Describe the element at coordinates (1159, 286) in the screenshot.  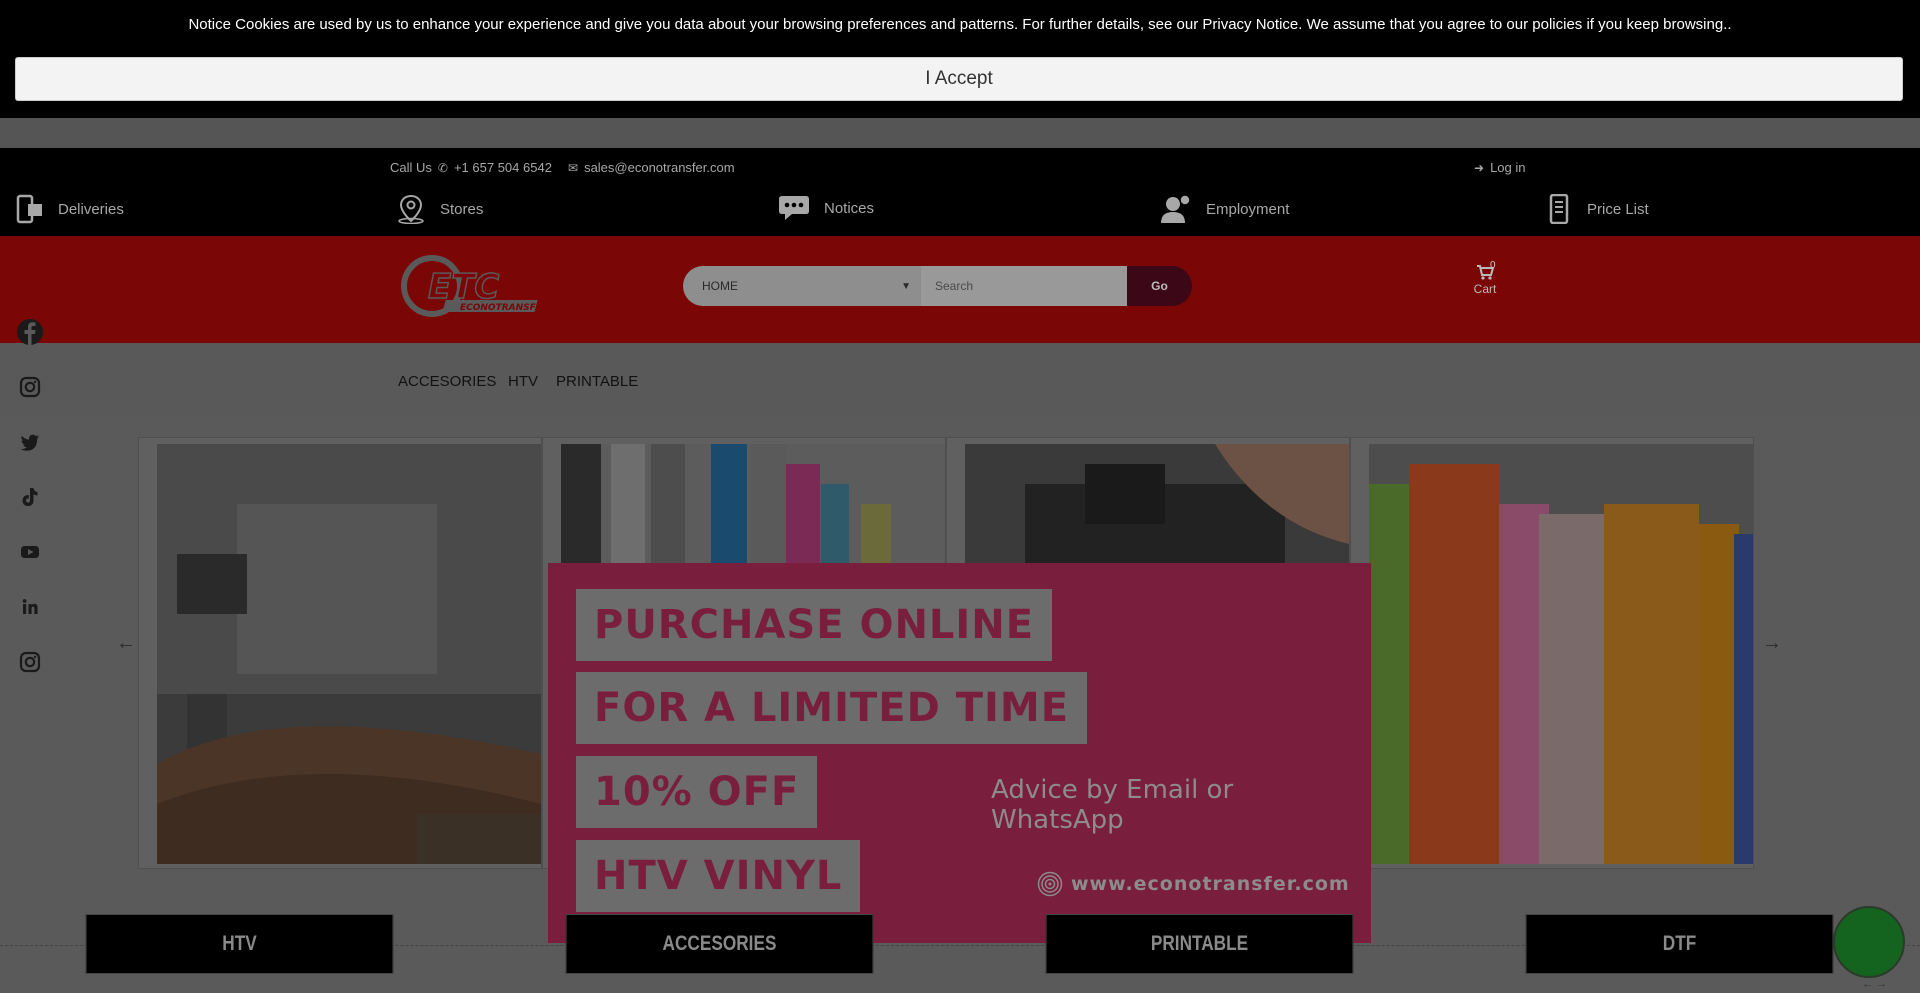
I see `search-go-button: Go` at that location.